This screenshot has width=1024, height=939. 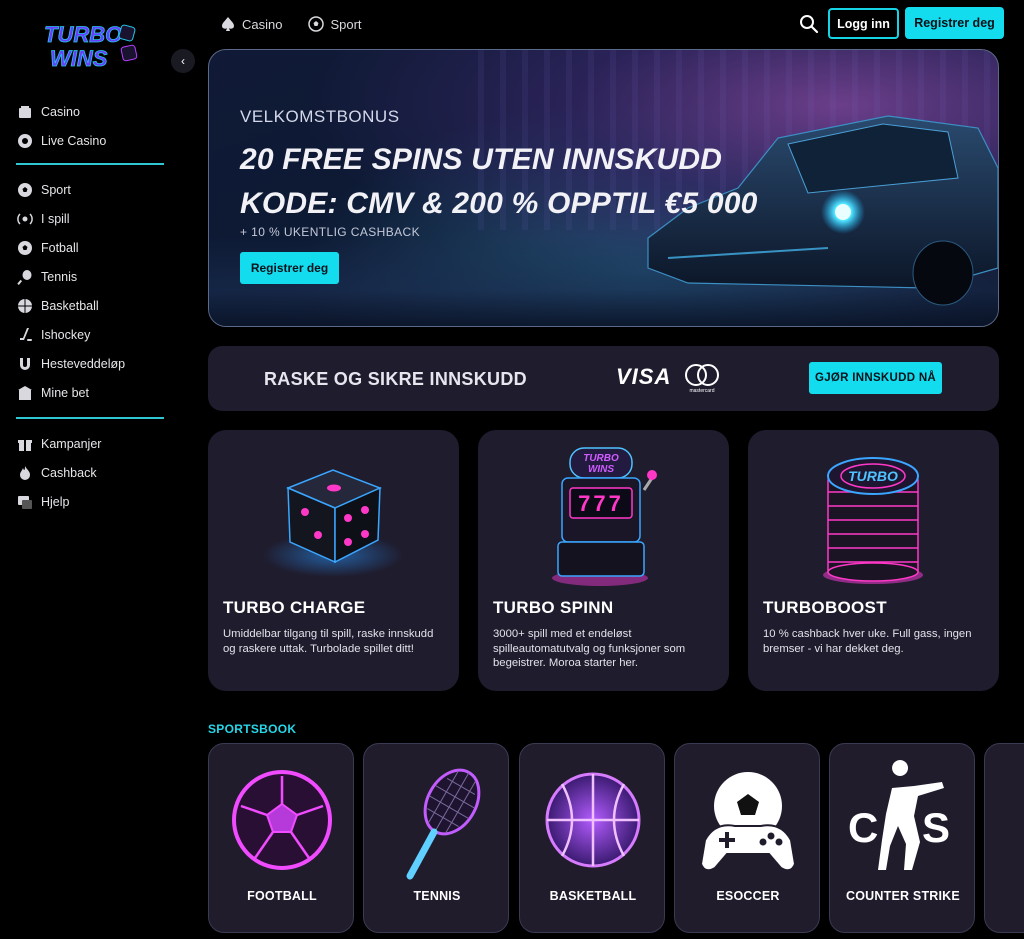 I want to click on turbo-wins-logo: TURBO WINS, so click(x=92, y=46).